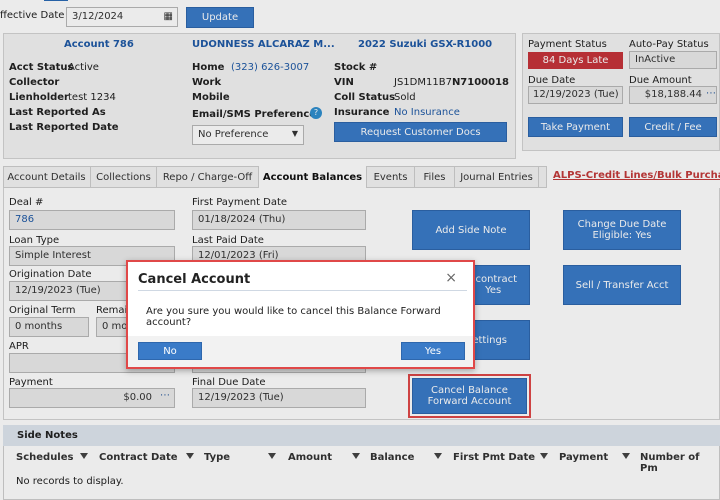  Describe the element at coordinates (451, 278) in the screenshot. I see `close-icon: ×` at that location.